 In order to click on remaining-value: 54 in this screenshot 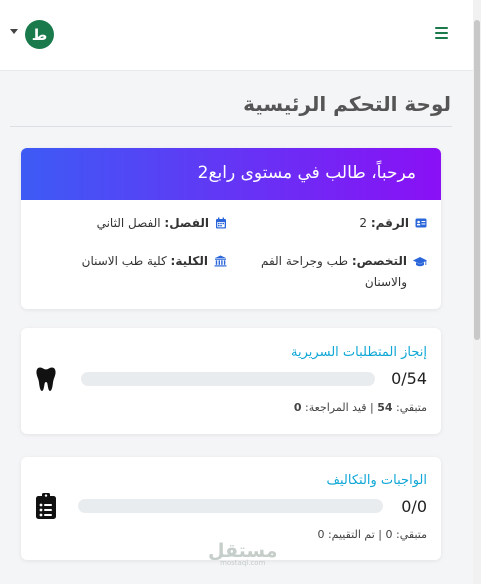, I will do `click(385, 407)`.